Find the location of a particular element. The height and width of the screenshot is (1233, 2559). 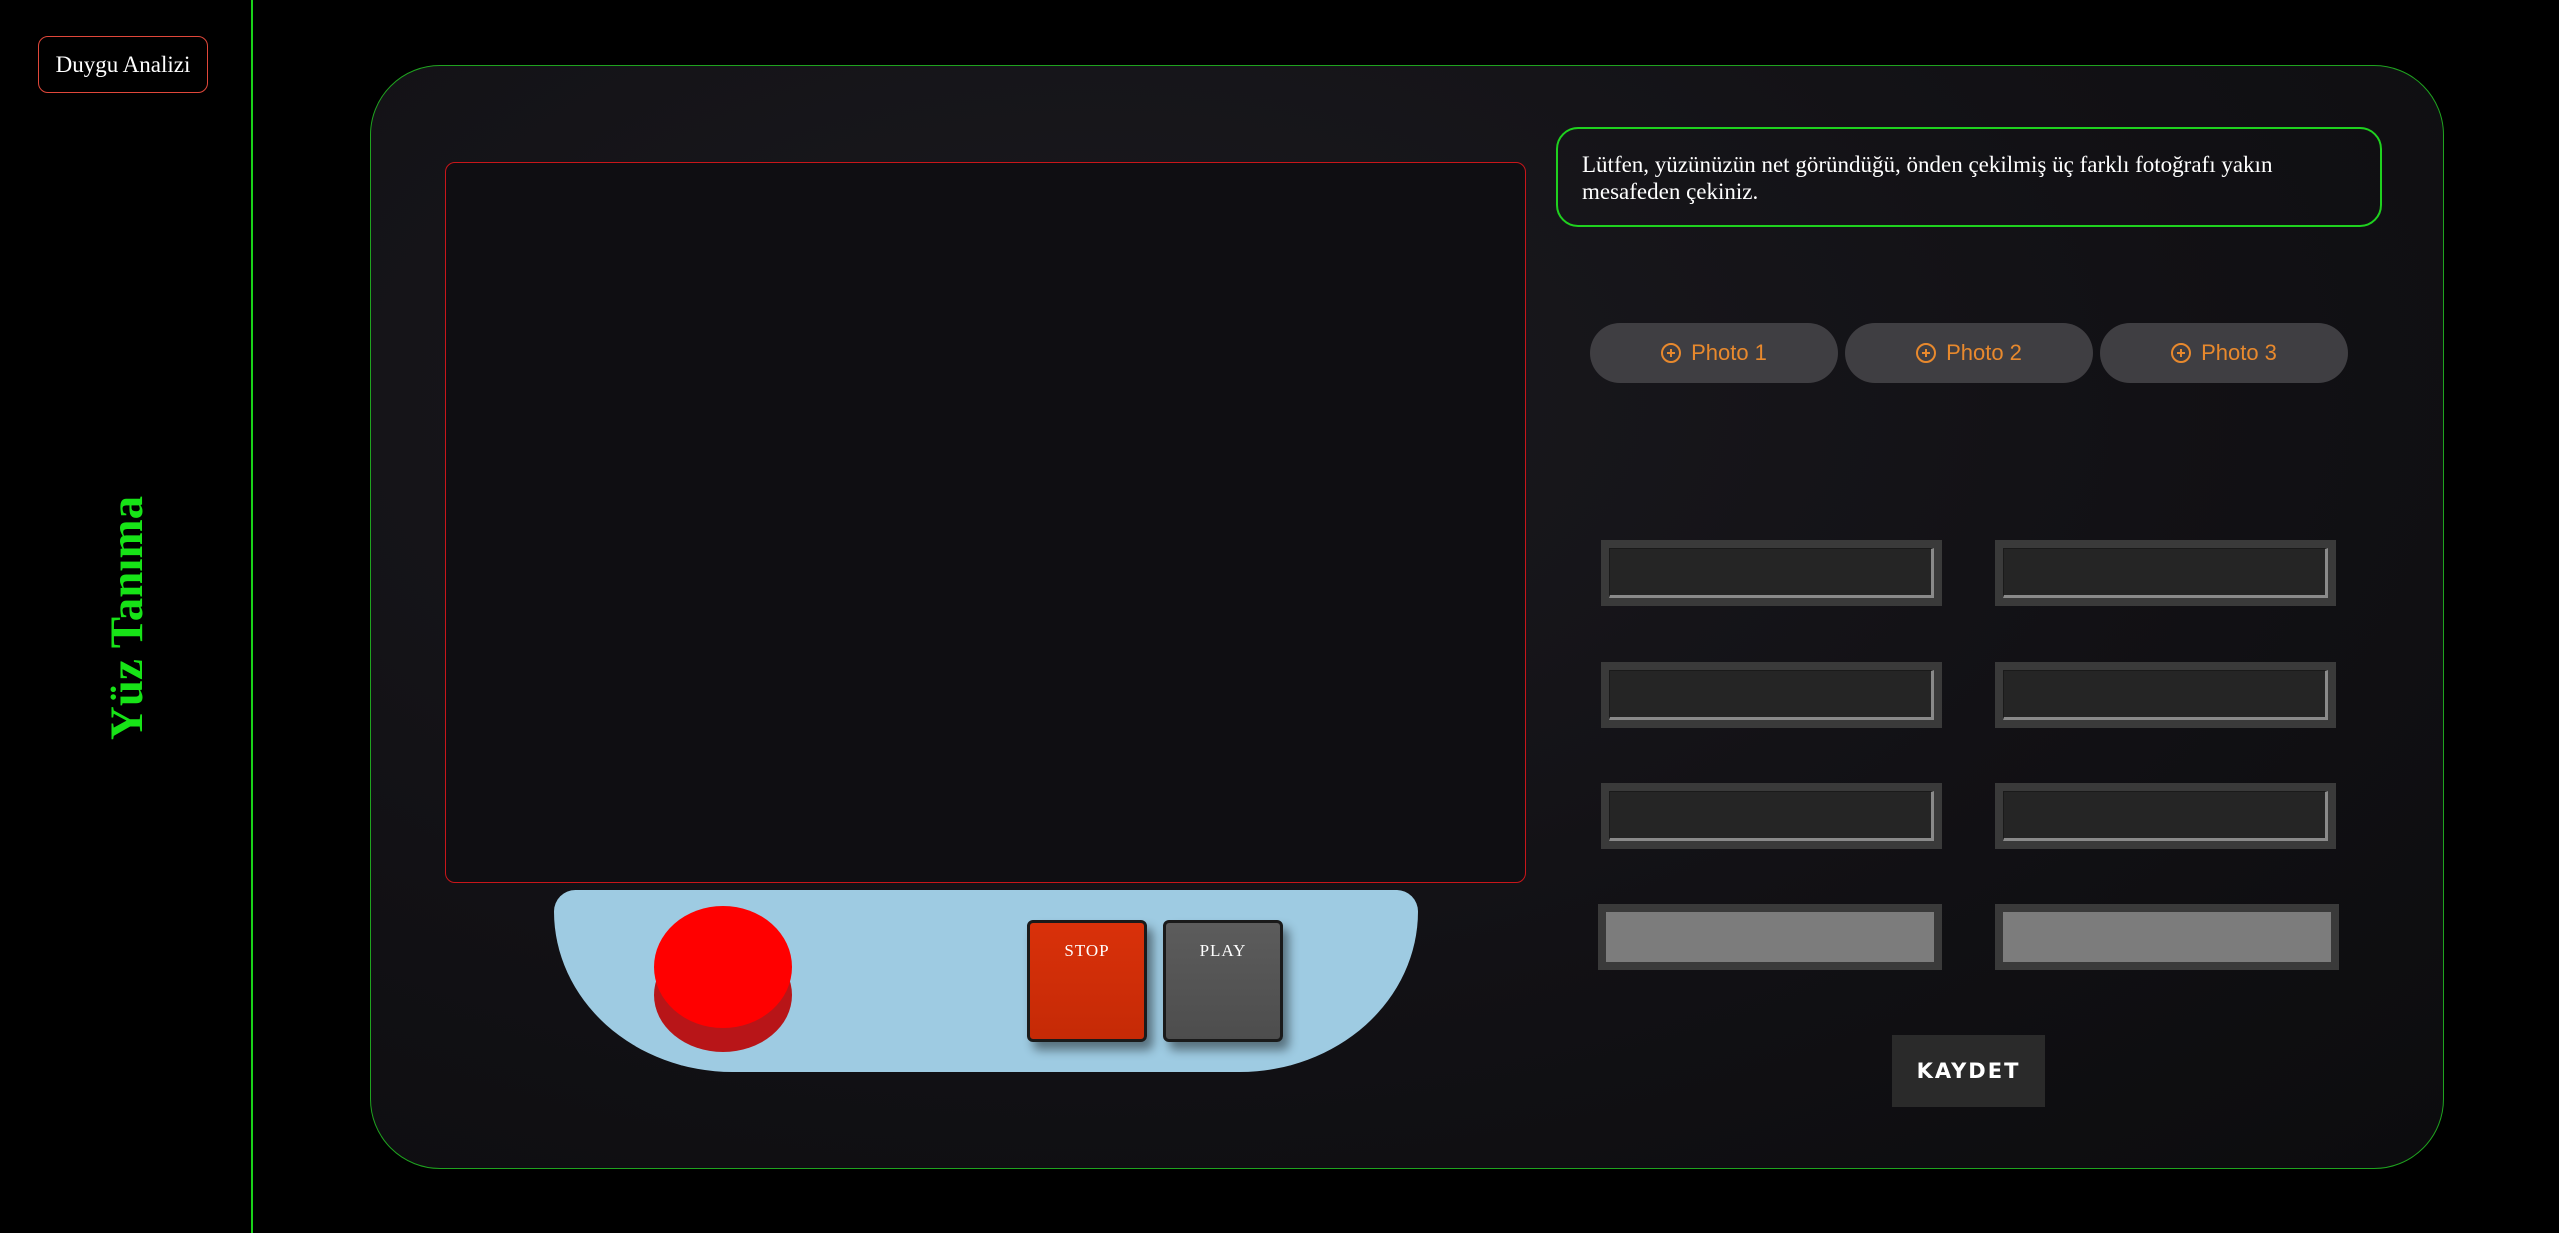

photo-2-label: Photo 2 is located at coordinates (1984, 352).